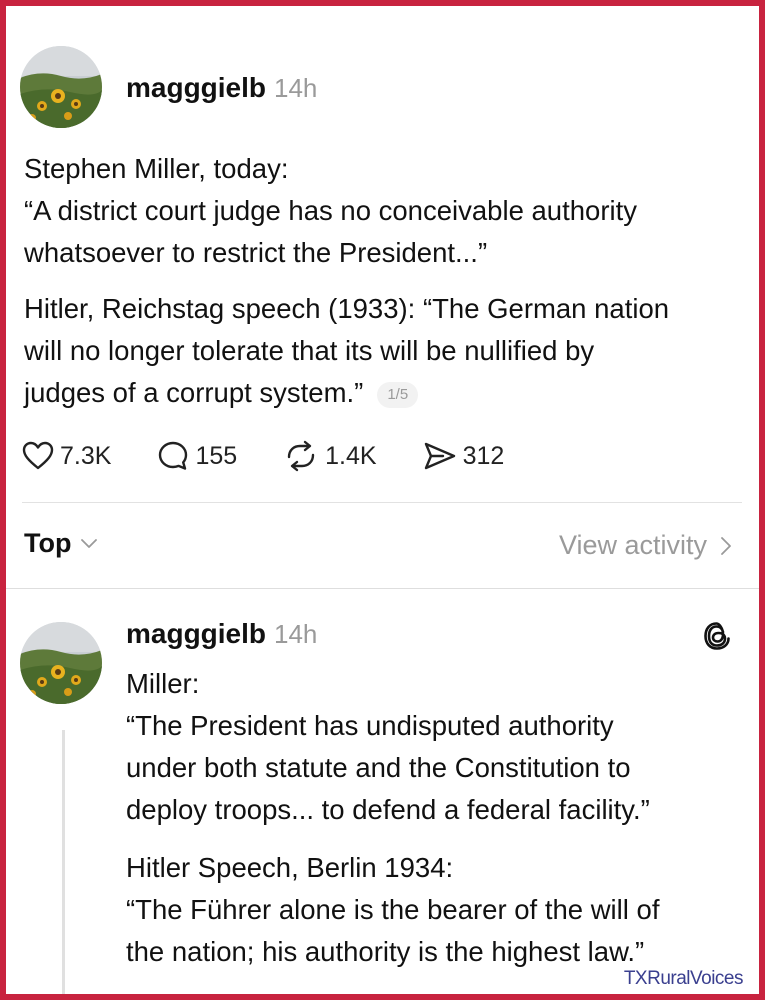 This screenshot has width=765, height=1000. I want to click on sort-label: Top, so click(48, 543).